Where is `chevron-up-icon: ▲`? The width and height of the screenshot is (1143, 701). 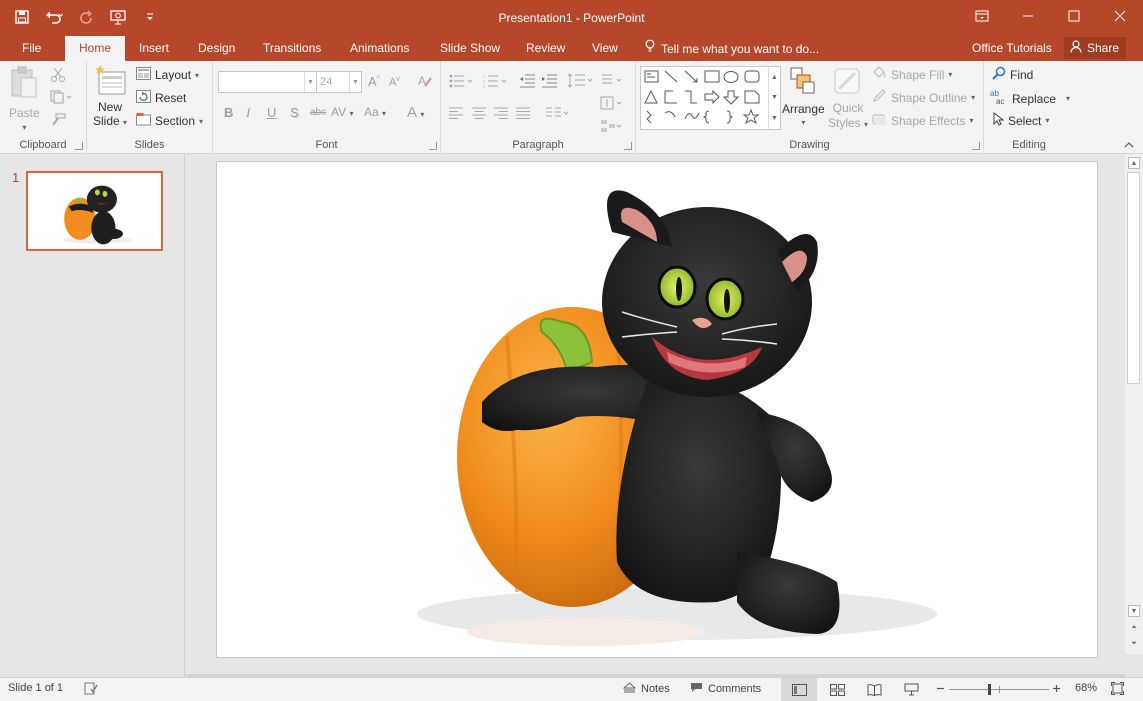 chevron-up-icon: ▲ is located at coordinates (774, 77).